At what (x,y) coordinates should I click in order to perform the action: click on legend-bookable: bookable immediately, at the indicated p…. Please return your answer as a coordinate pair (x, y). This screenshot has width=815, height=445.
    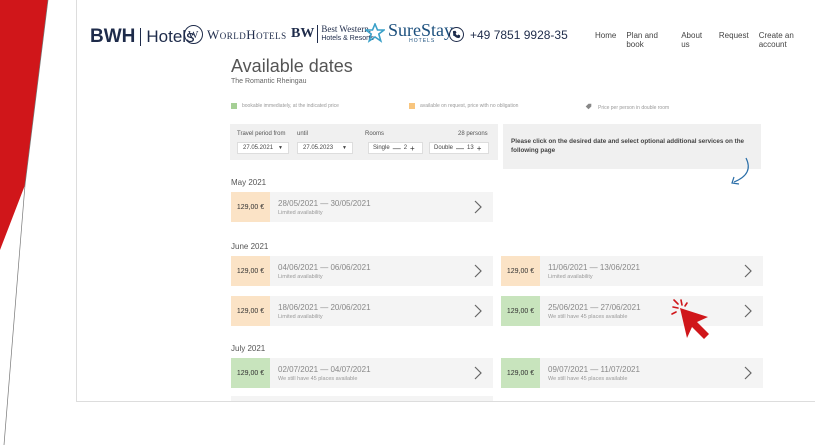
    Looking at the image, I should click on (285, 106).